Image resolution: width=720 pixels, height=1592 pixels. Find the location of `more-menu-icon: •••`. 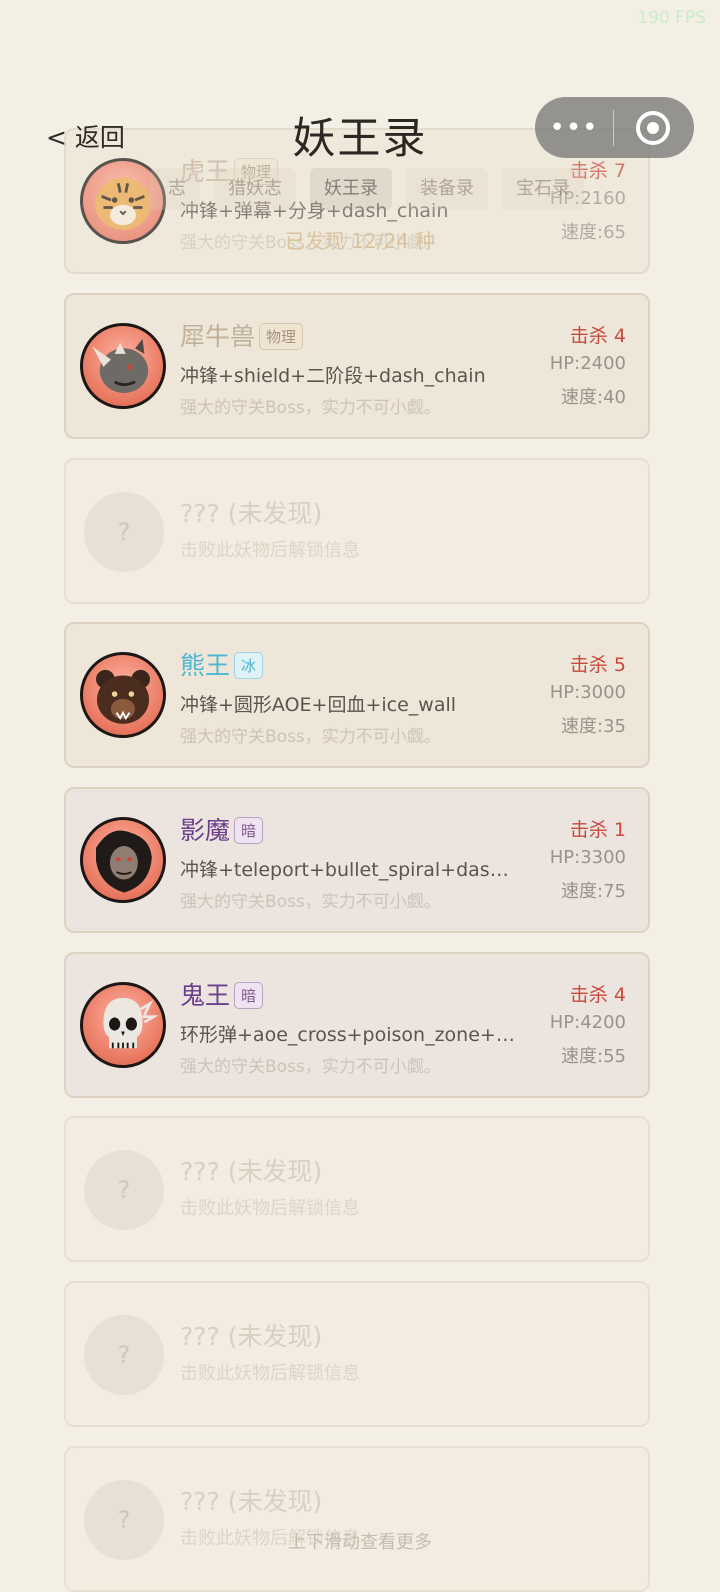

more-menu-icon: ••• is located at coordinates (574, 128).